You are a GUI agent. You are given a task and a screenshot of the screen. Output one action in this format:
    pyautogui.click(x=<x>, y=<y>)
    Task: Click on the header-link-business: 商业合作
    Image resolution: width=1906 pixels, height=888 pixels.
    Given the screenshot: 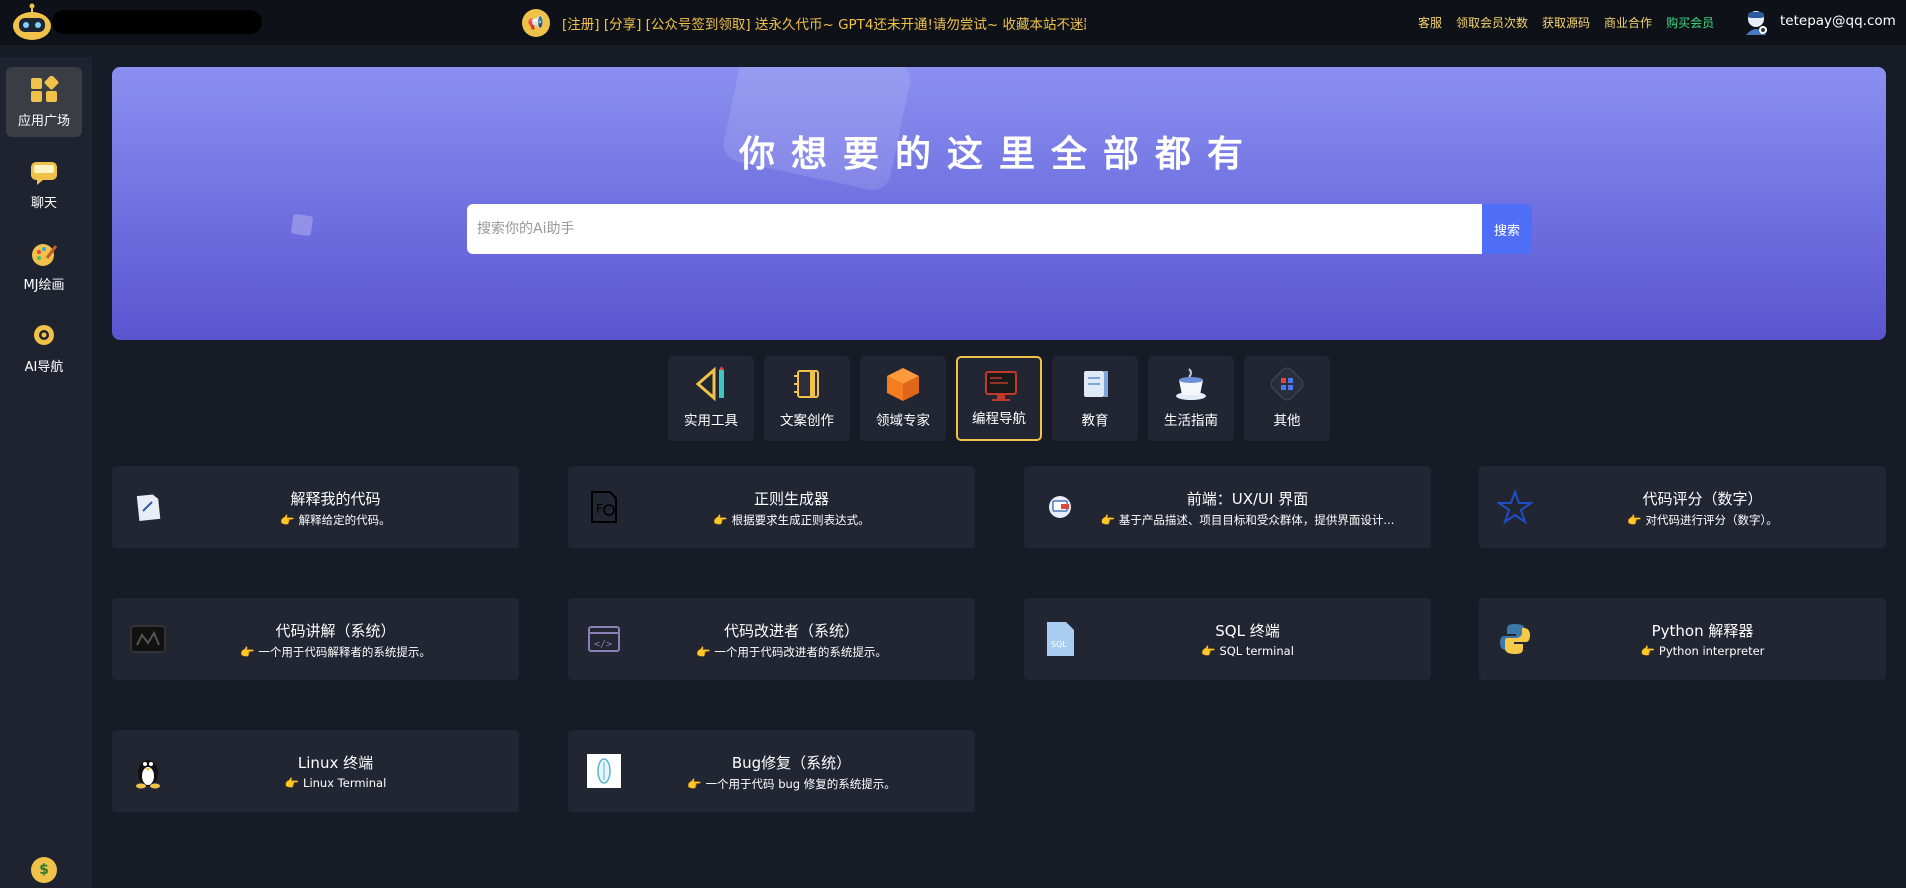 What is the action you would take?
    pyautogui.click(x=1628, y=22)
    